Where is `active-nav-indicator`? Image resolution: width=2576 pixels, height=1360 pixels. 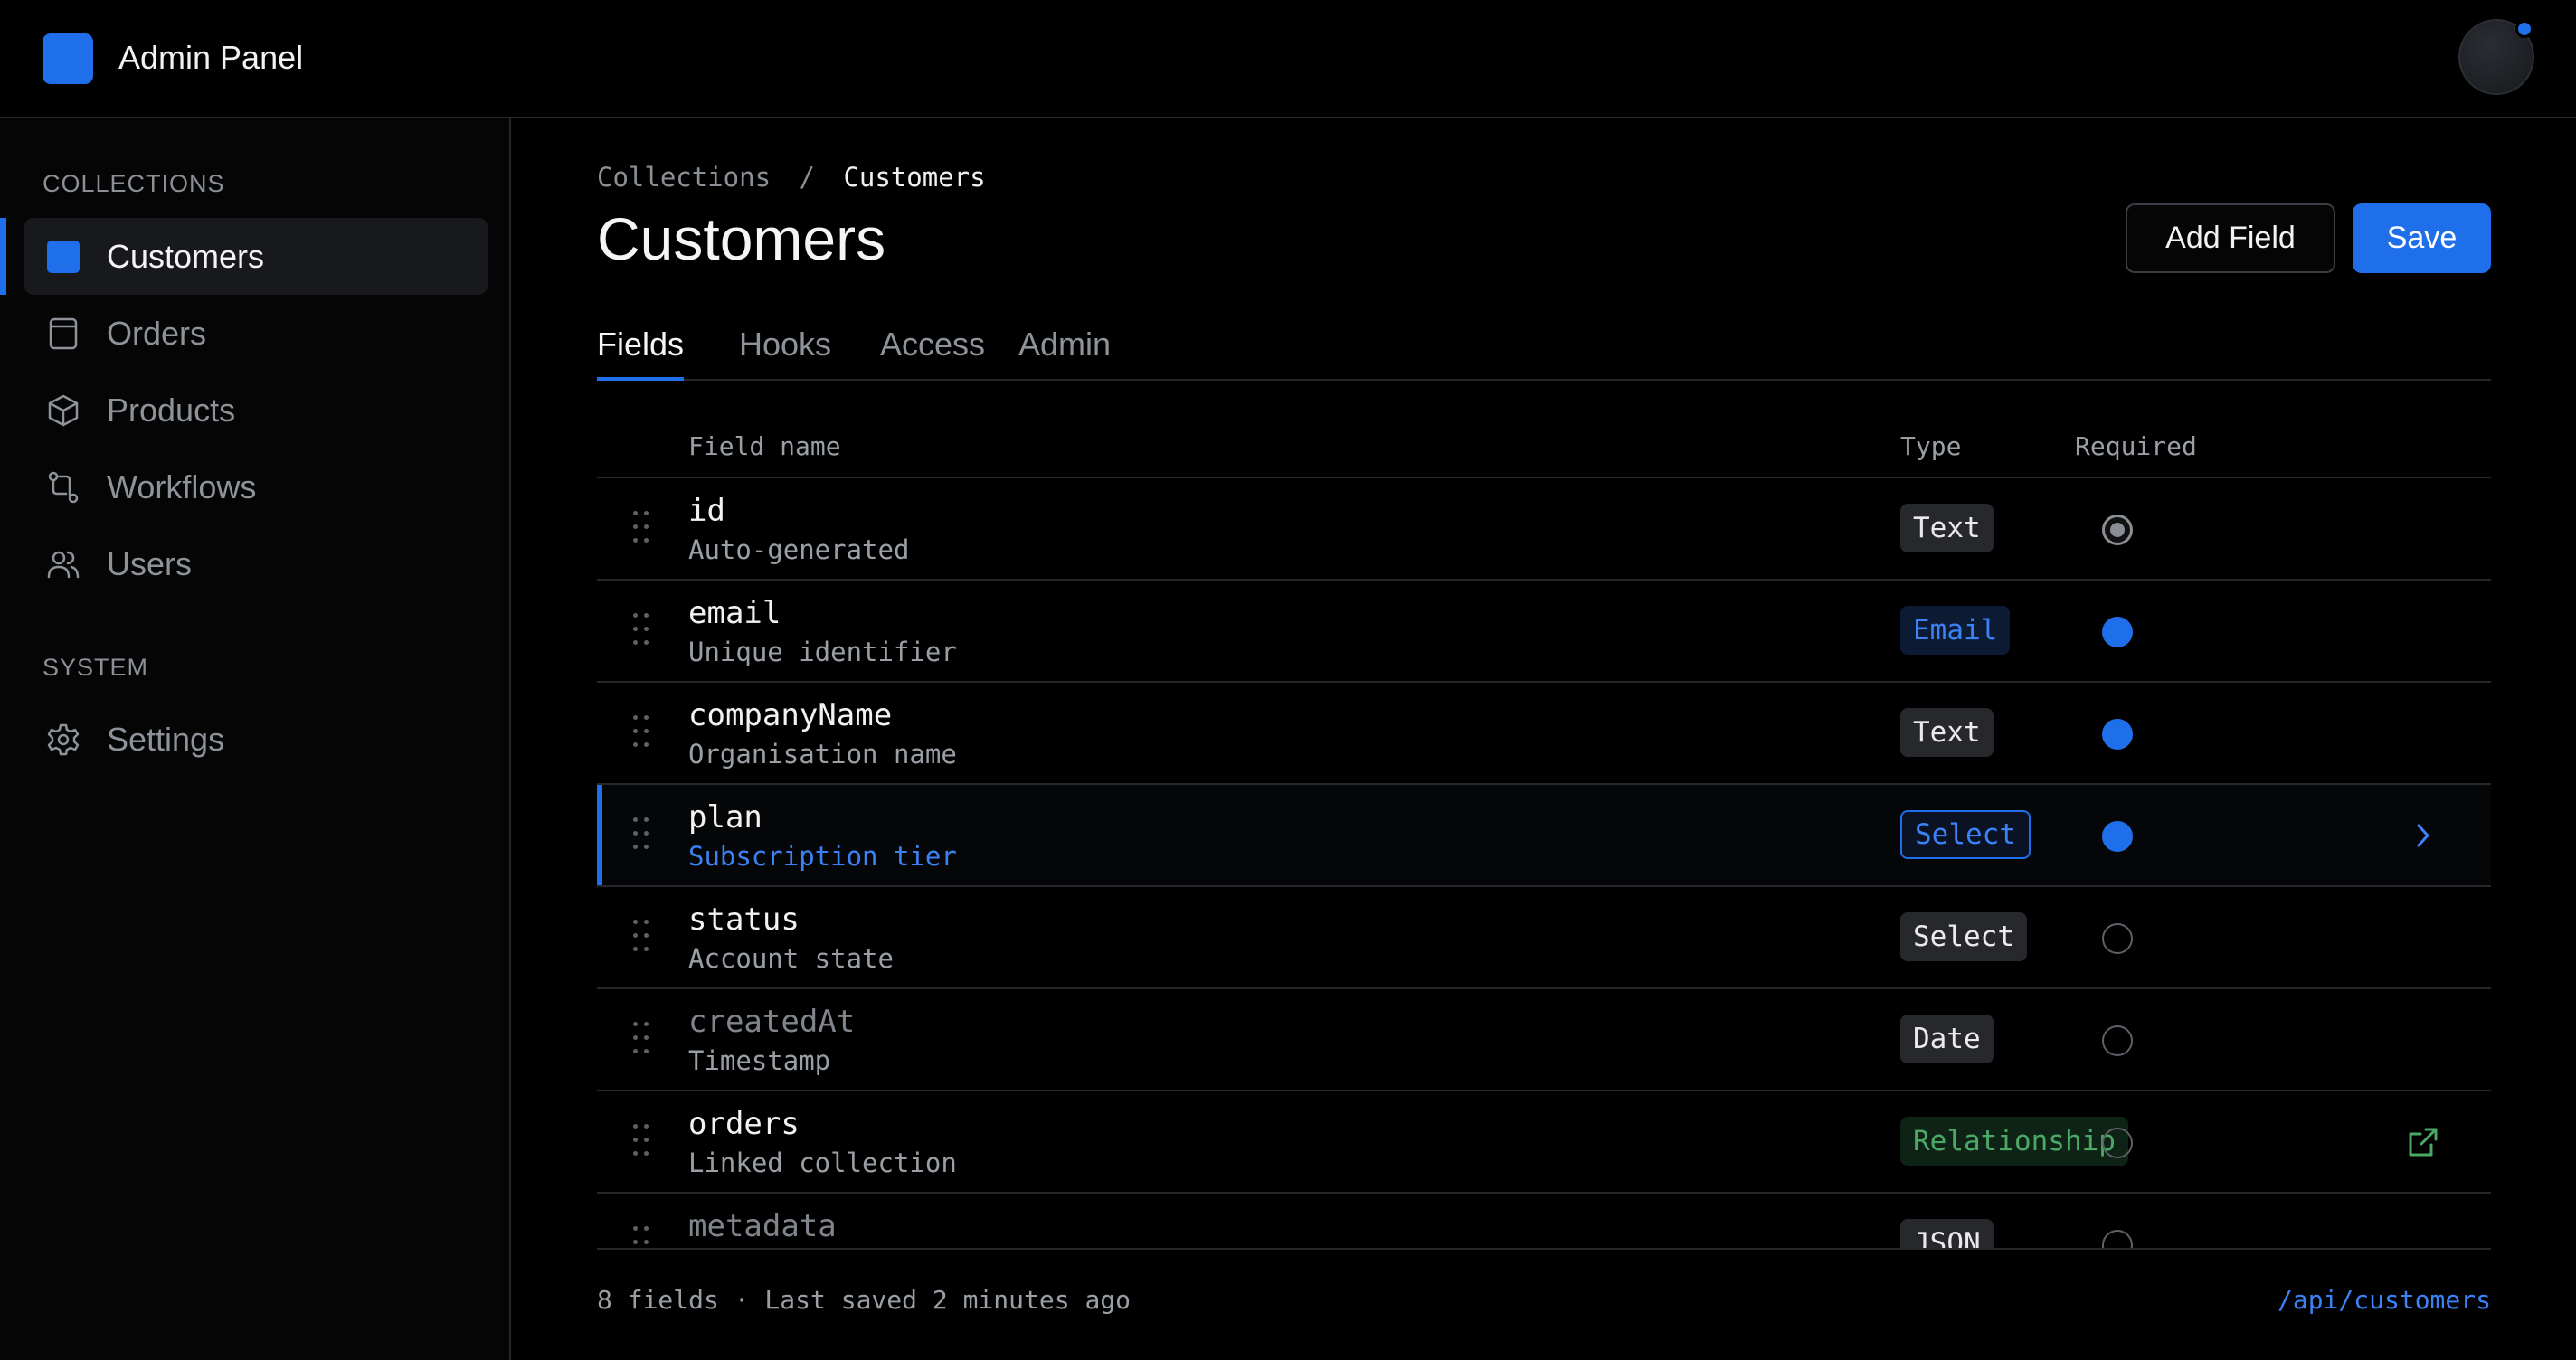 active-nav-indicator is located at coordinates (3, 257).